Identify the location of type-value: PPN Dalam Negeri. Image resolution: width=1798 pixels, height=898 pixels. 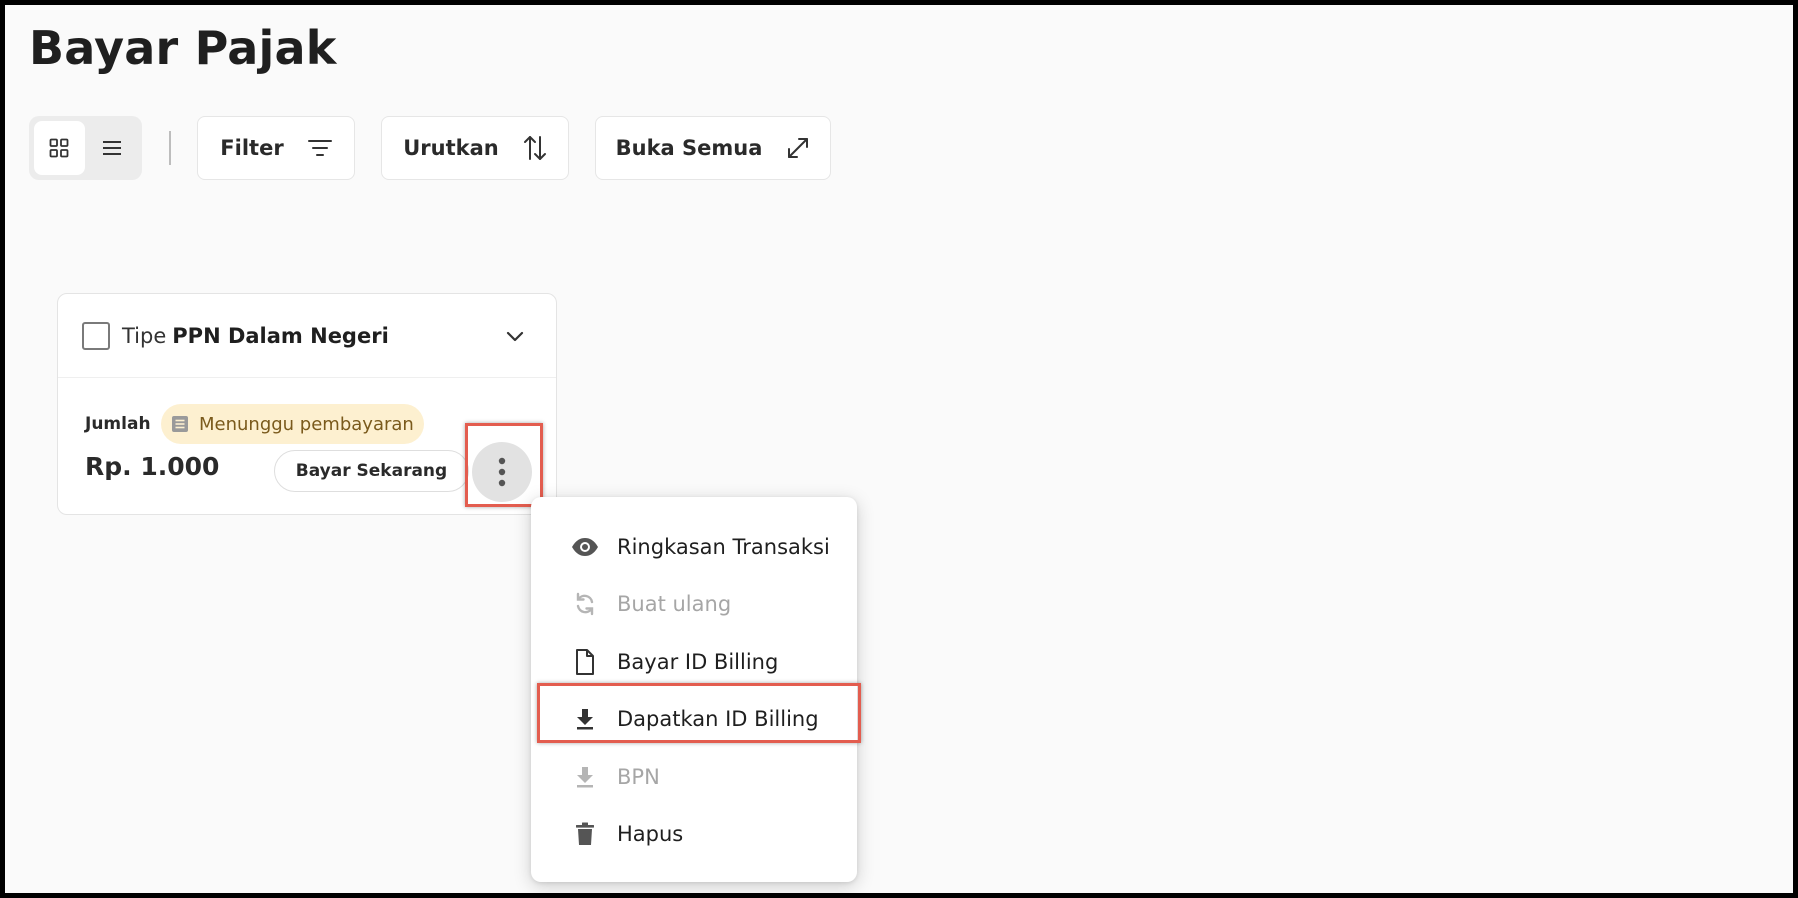
(280, 335).